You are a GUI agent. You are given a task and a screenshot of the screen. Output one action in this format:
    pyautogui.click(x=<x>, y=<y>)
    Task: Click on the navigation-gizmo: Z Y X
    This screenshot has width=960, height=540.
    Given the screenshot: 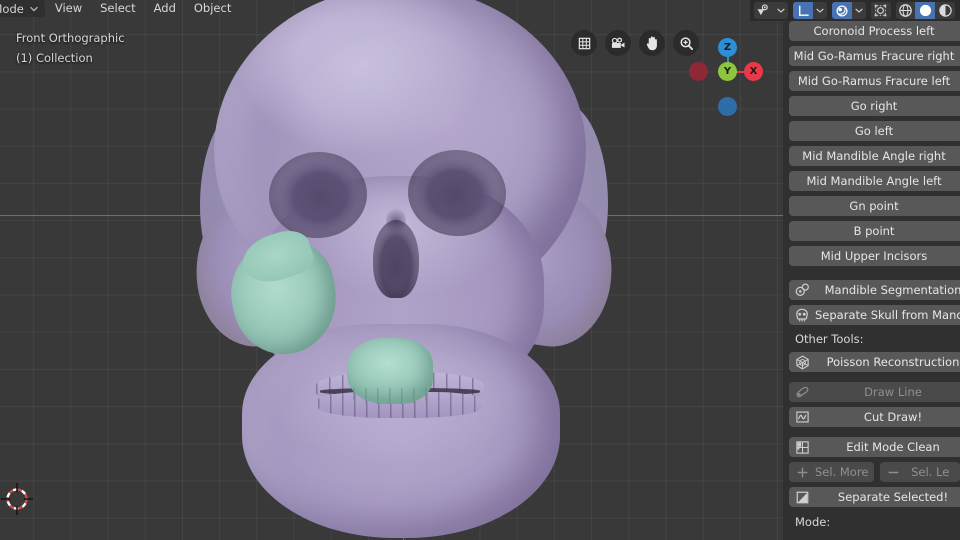 What is the action you would take?
    pyautogui.click(x=728, y=72)
    